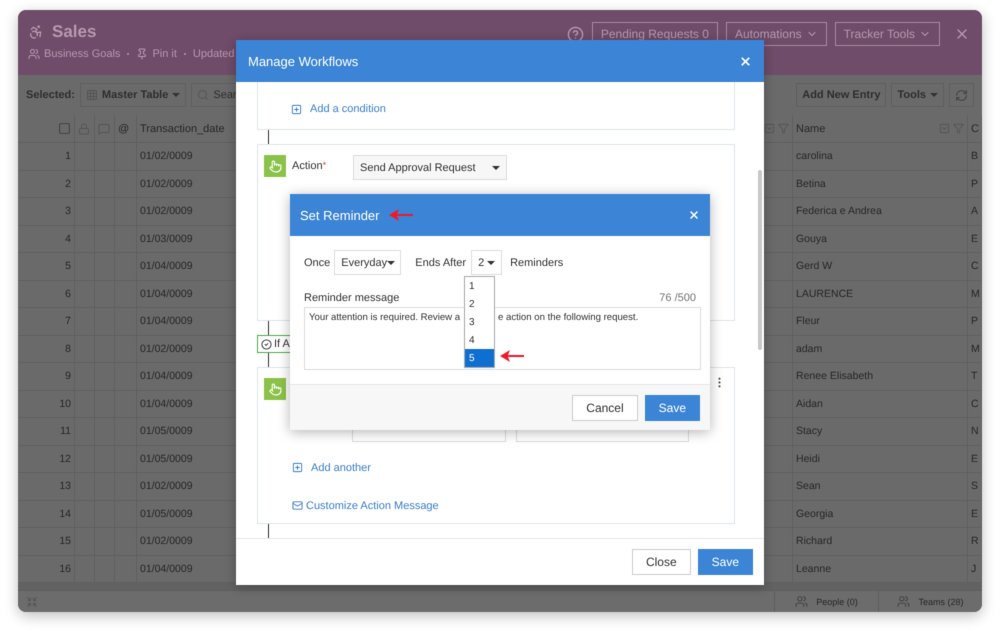 The width and height of the screenshot is (1000, 640). I want to click on row-number: 5, so click(46, 266).